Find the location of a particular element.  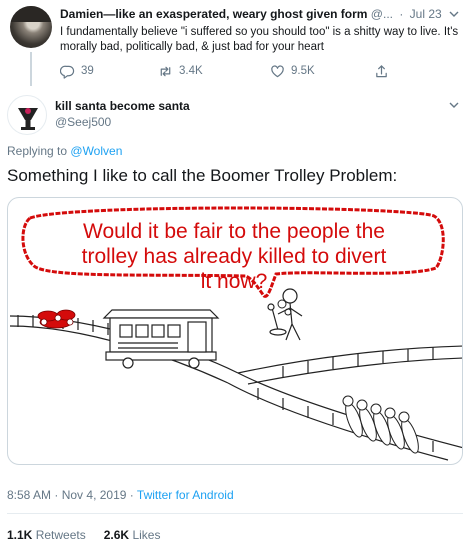

likes-count: 2.6K is located at coordinates (116, 535).